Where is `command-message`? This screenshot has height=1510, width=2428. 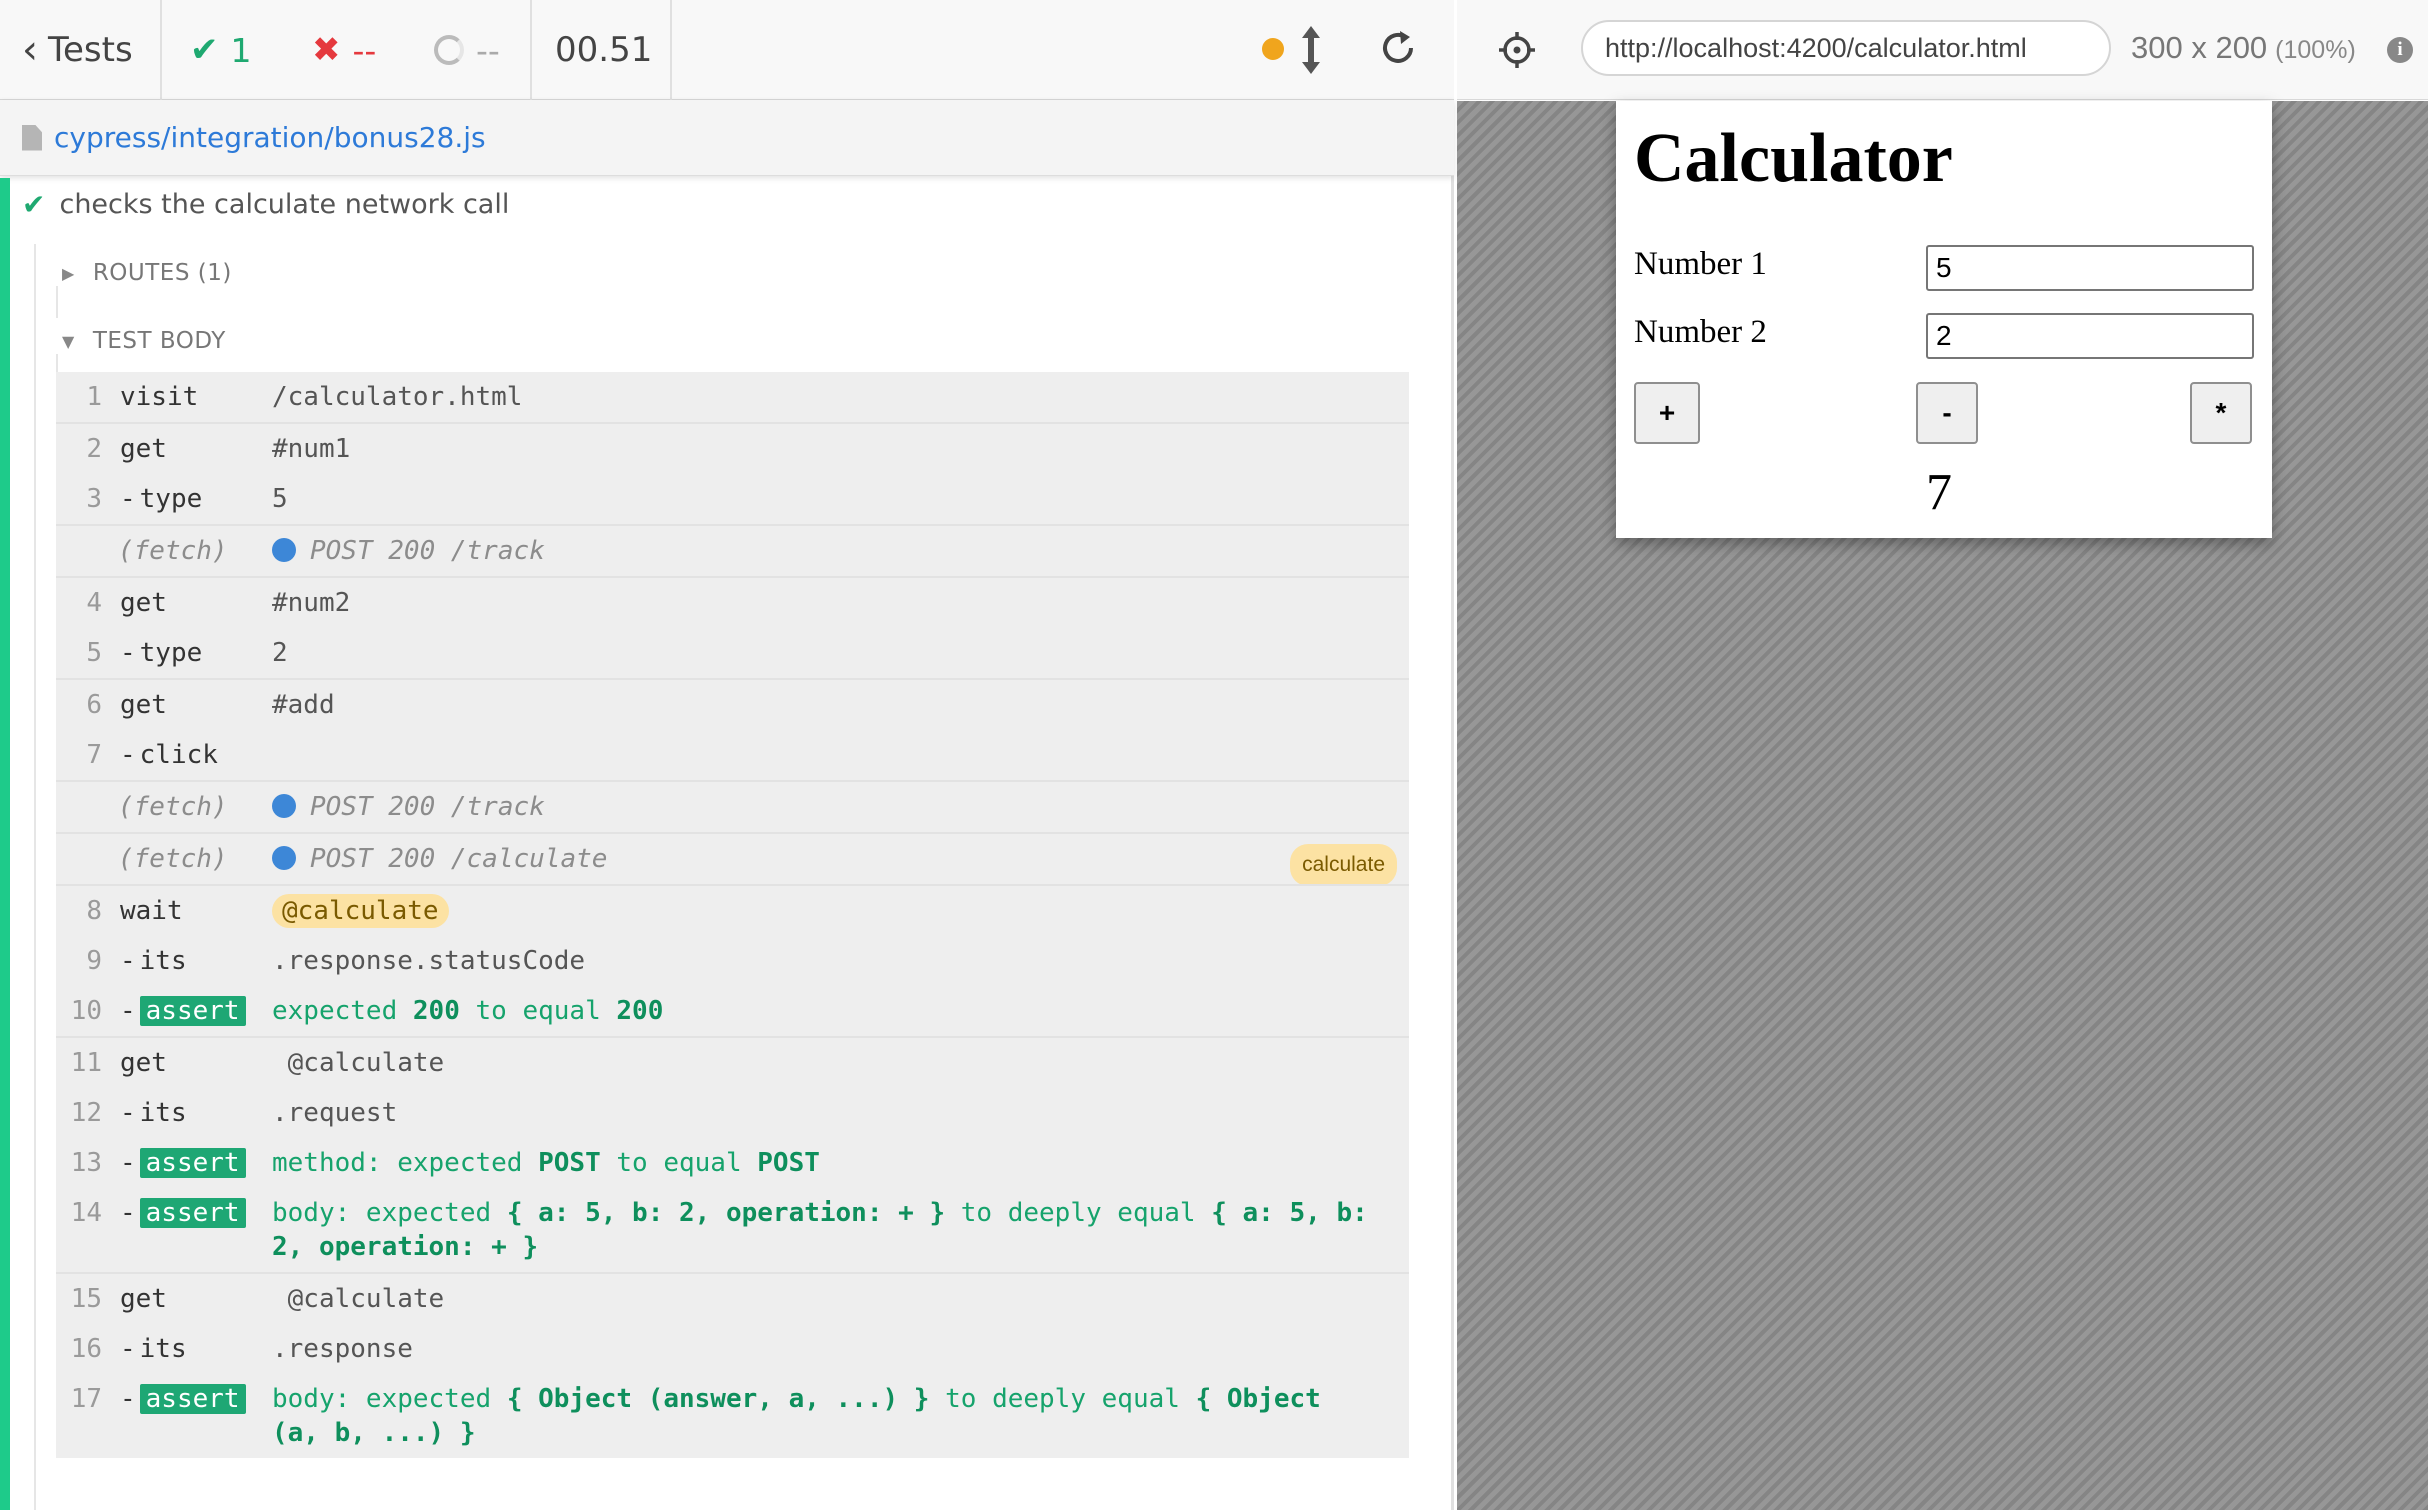 command-message is located at coordinates (840, 755).